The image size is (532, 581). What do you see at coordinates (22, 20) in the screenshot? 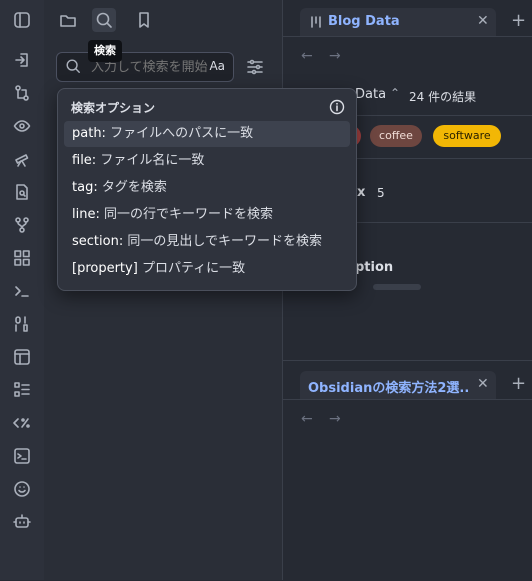
I see `sidebar-toggle-icon` at bounding box center [22, 20].